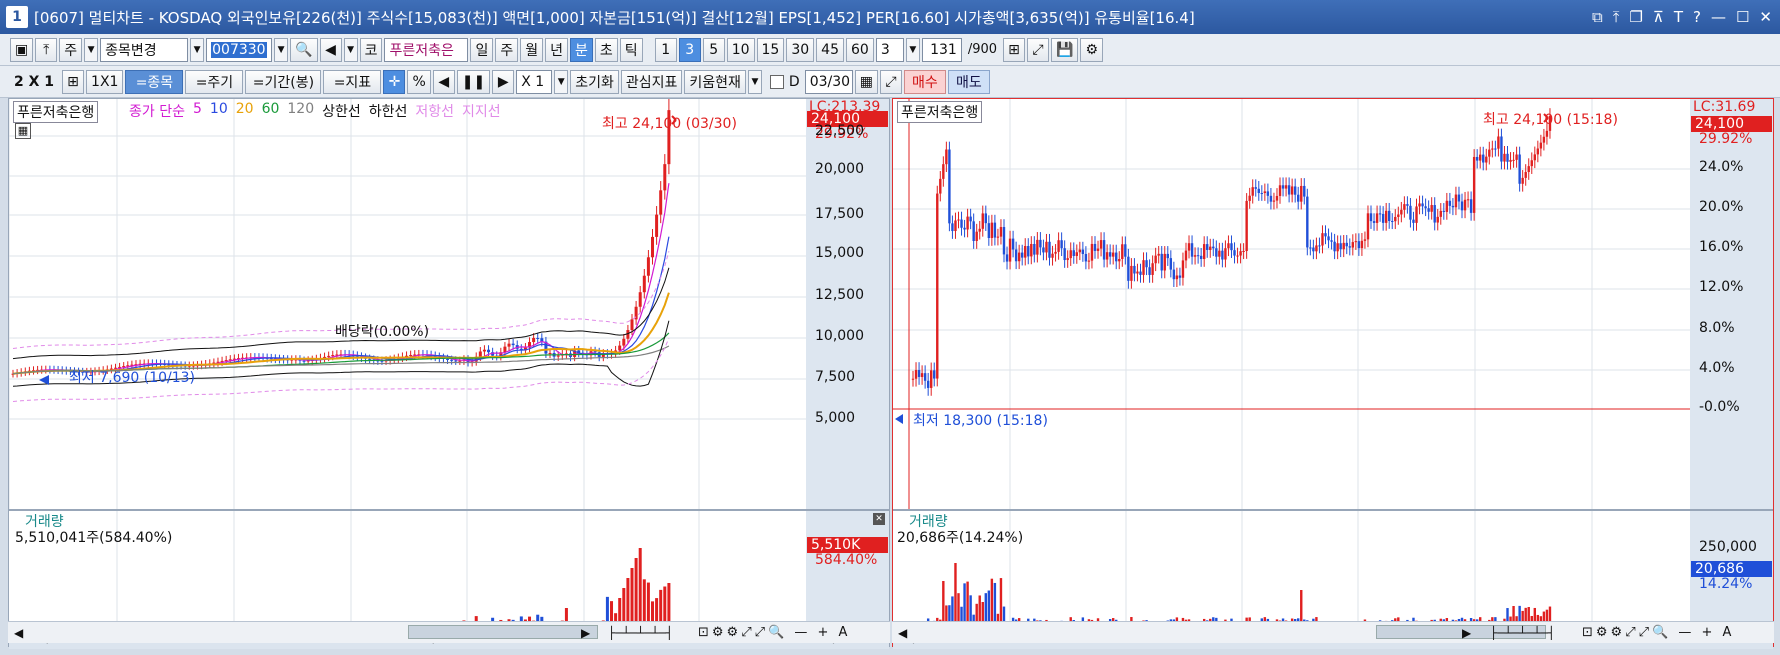 This screenshot has width=1780, height=655. I want to click on left-scrollbar: ◀ ▶ ├─┴─┴─┴─┤ ⊡⚙⚙⤢⤢🔍 — + A, so click(449, 632).